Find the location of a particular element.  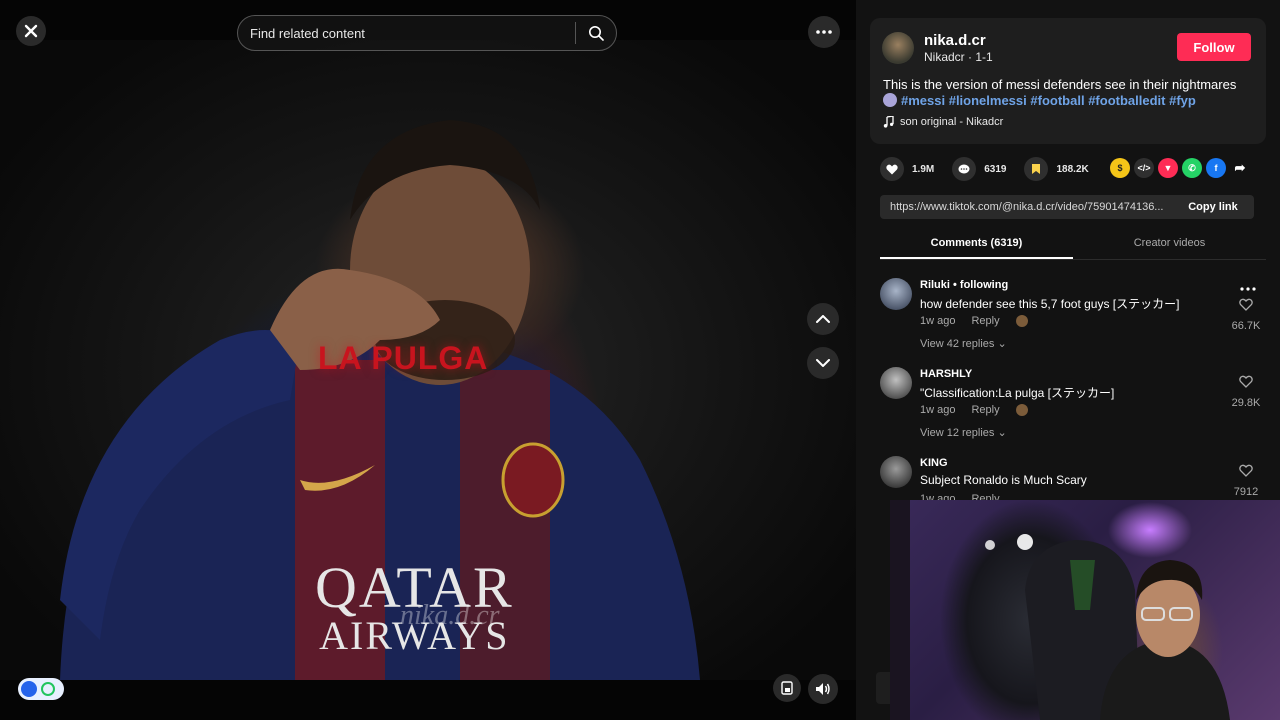

hashtag-link: #lionelmessi is located at coordinates (988, 100).